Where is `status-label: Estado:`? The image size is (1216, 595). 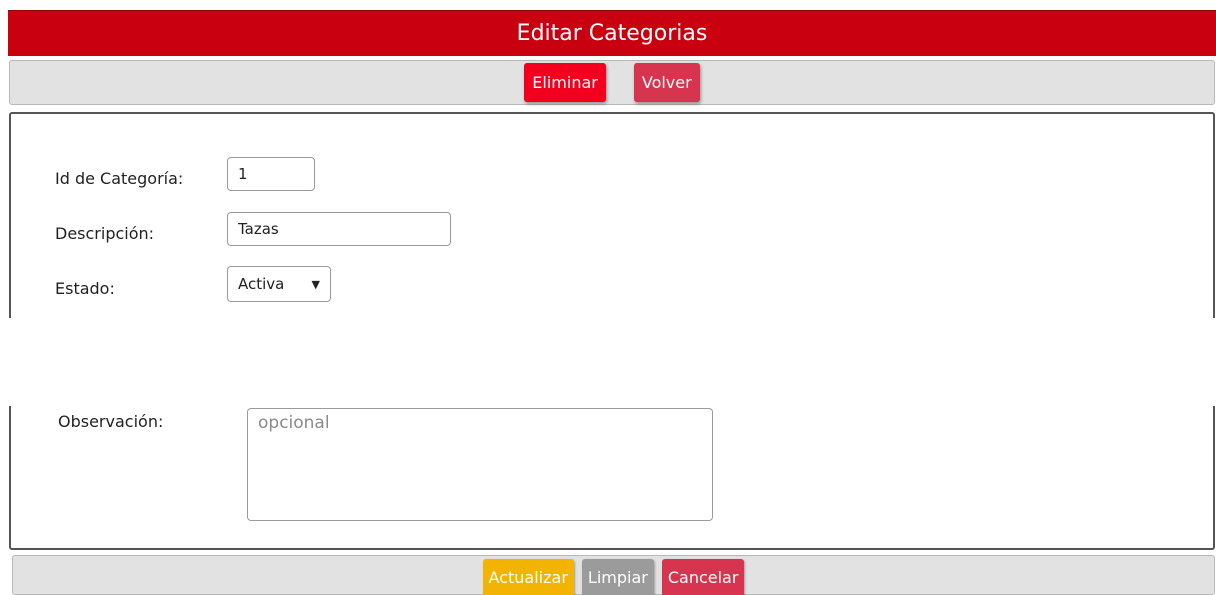
status-label: Estado: is located at coordinates (85, 288).